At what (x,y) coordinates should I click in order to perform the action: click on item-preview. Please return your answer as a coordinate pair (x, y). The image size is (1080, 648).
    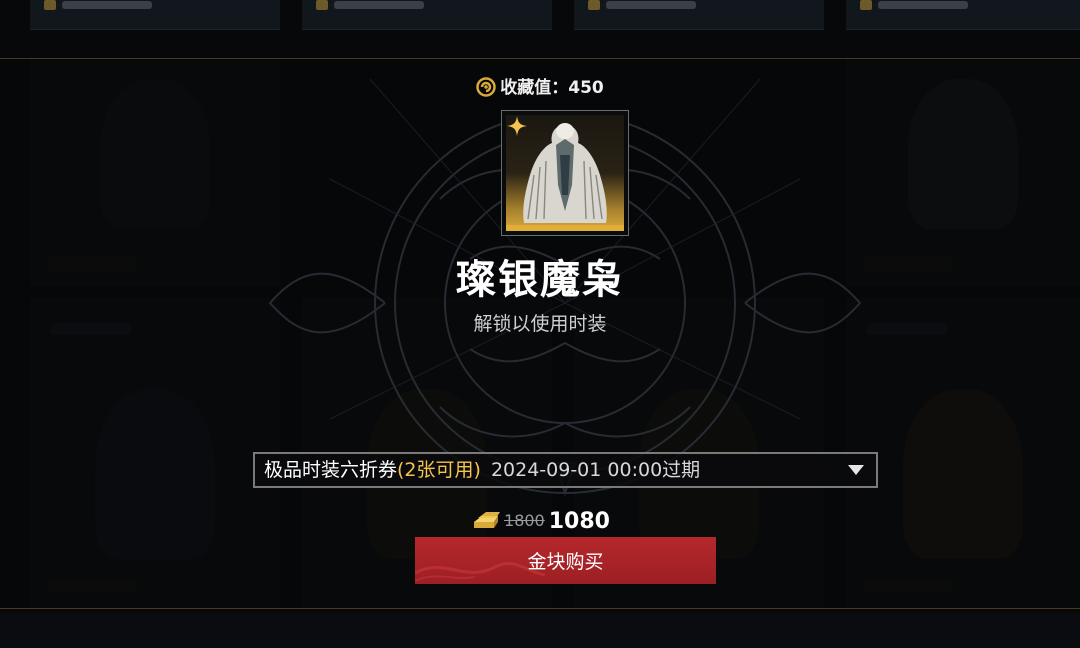
    Looking at the image, I should click on (565, 173).